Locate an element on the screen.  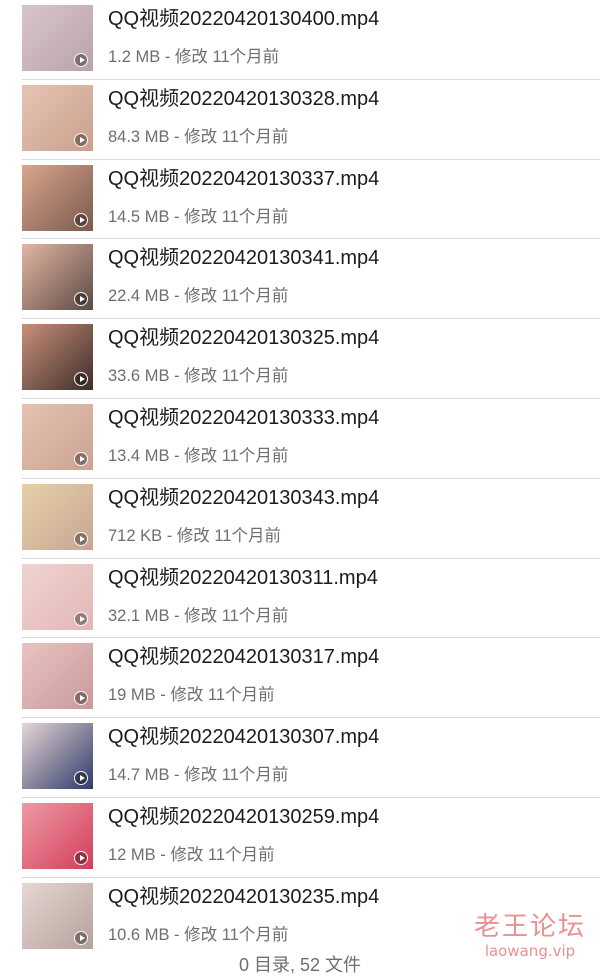
file-meta: 22.4 MB - 修改 11个月前 is located at coordinates (198, 296).